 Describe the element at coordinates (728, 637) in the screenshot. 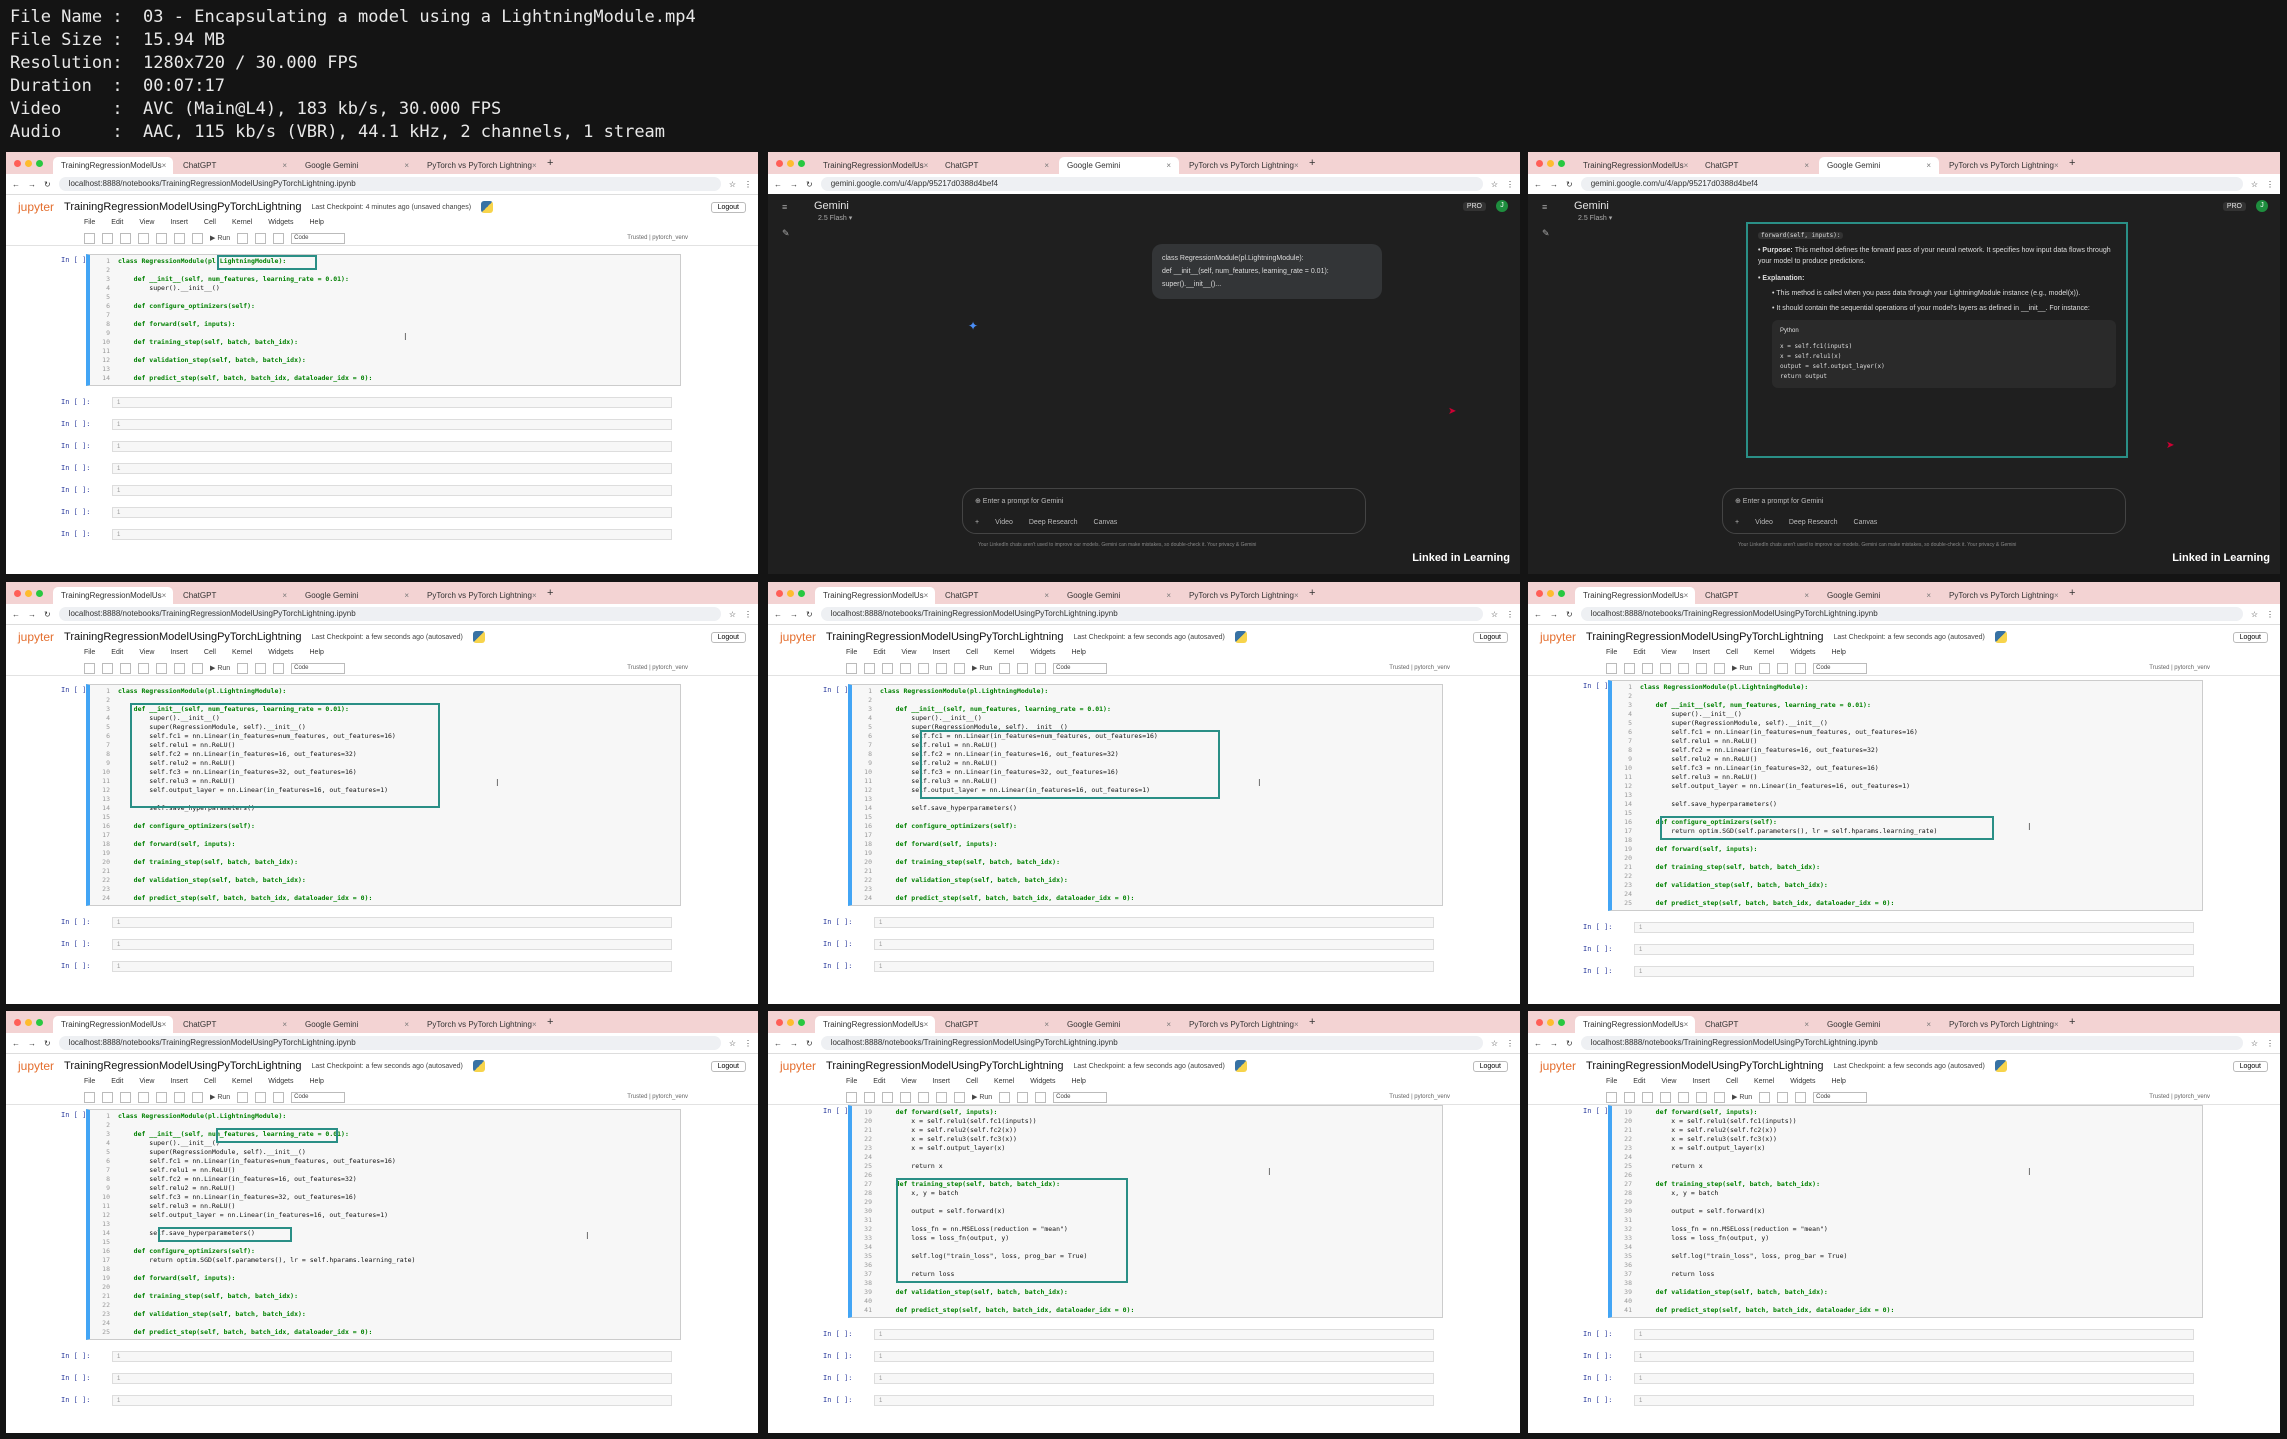

I see `logout-button: Logout` at that location.